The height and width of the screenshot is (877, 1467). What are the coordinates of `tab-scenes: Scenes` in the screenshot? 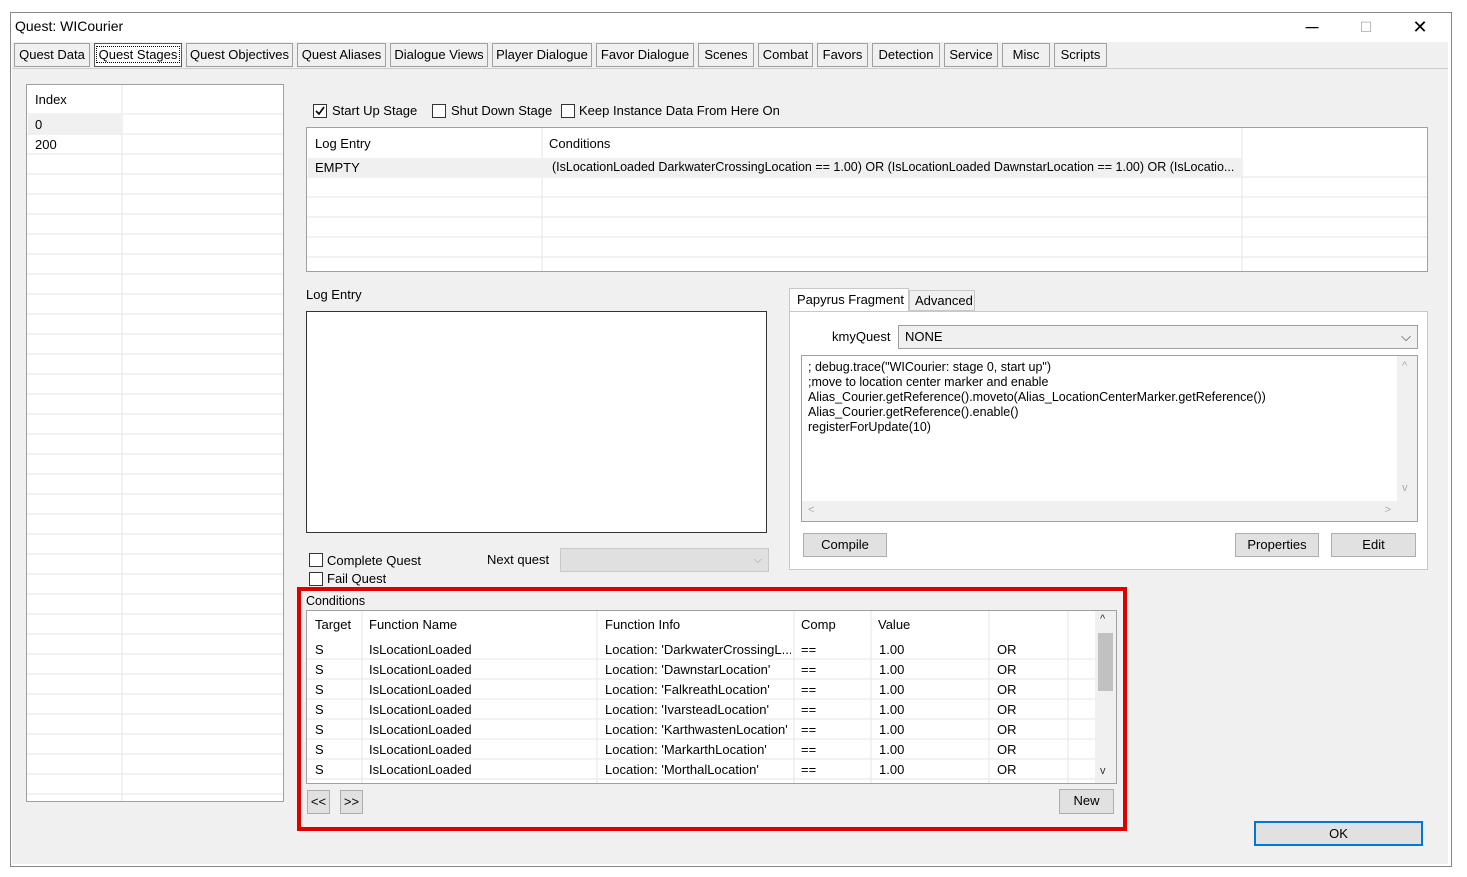 It's located at (726, 55).